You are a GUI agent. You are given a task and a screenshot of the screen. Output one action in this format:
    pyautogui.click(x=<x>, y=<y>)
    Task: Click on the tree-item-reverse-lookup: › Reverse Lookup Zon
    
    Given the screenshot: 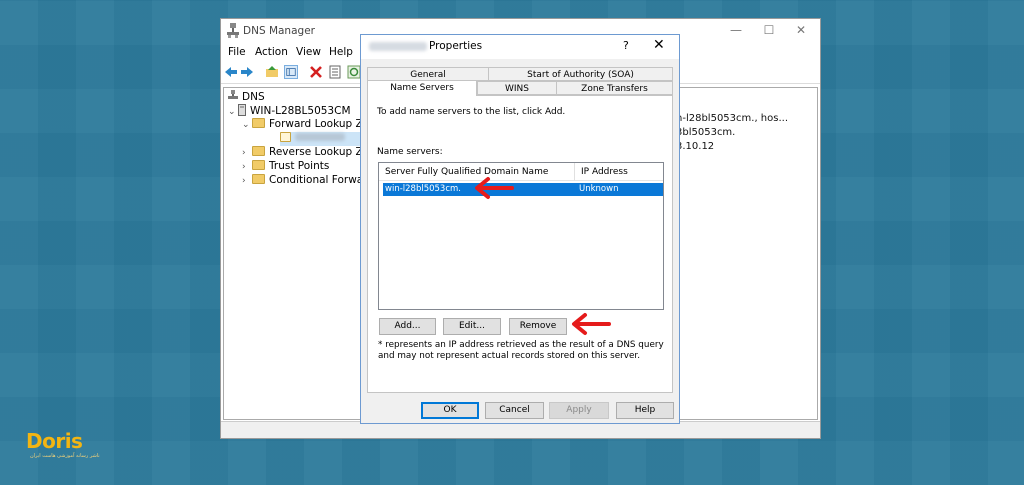 What is the action you would take?
    pyautogui.click(x=302, y=153)
    